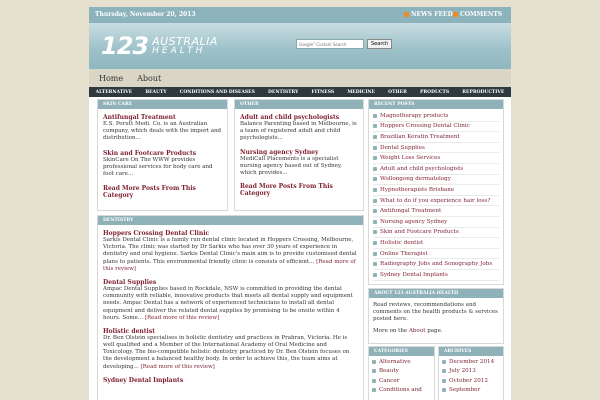  I want to click on list-item: Weight Loss Services, so click(436, 158).